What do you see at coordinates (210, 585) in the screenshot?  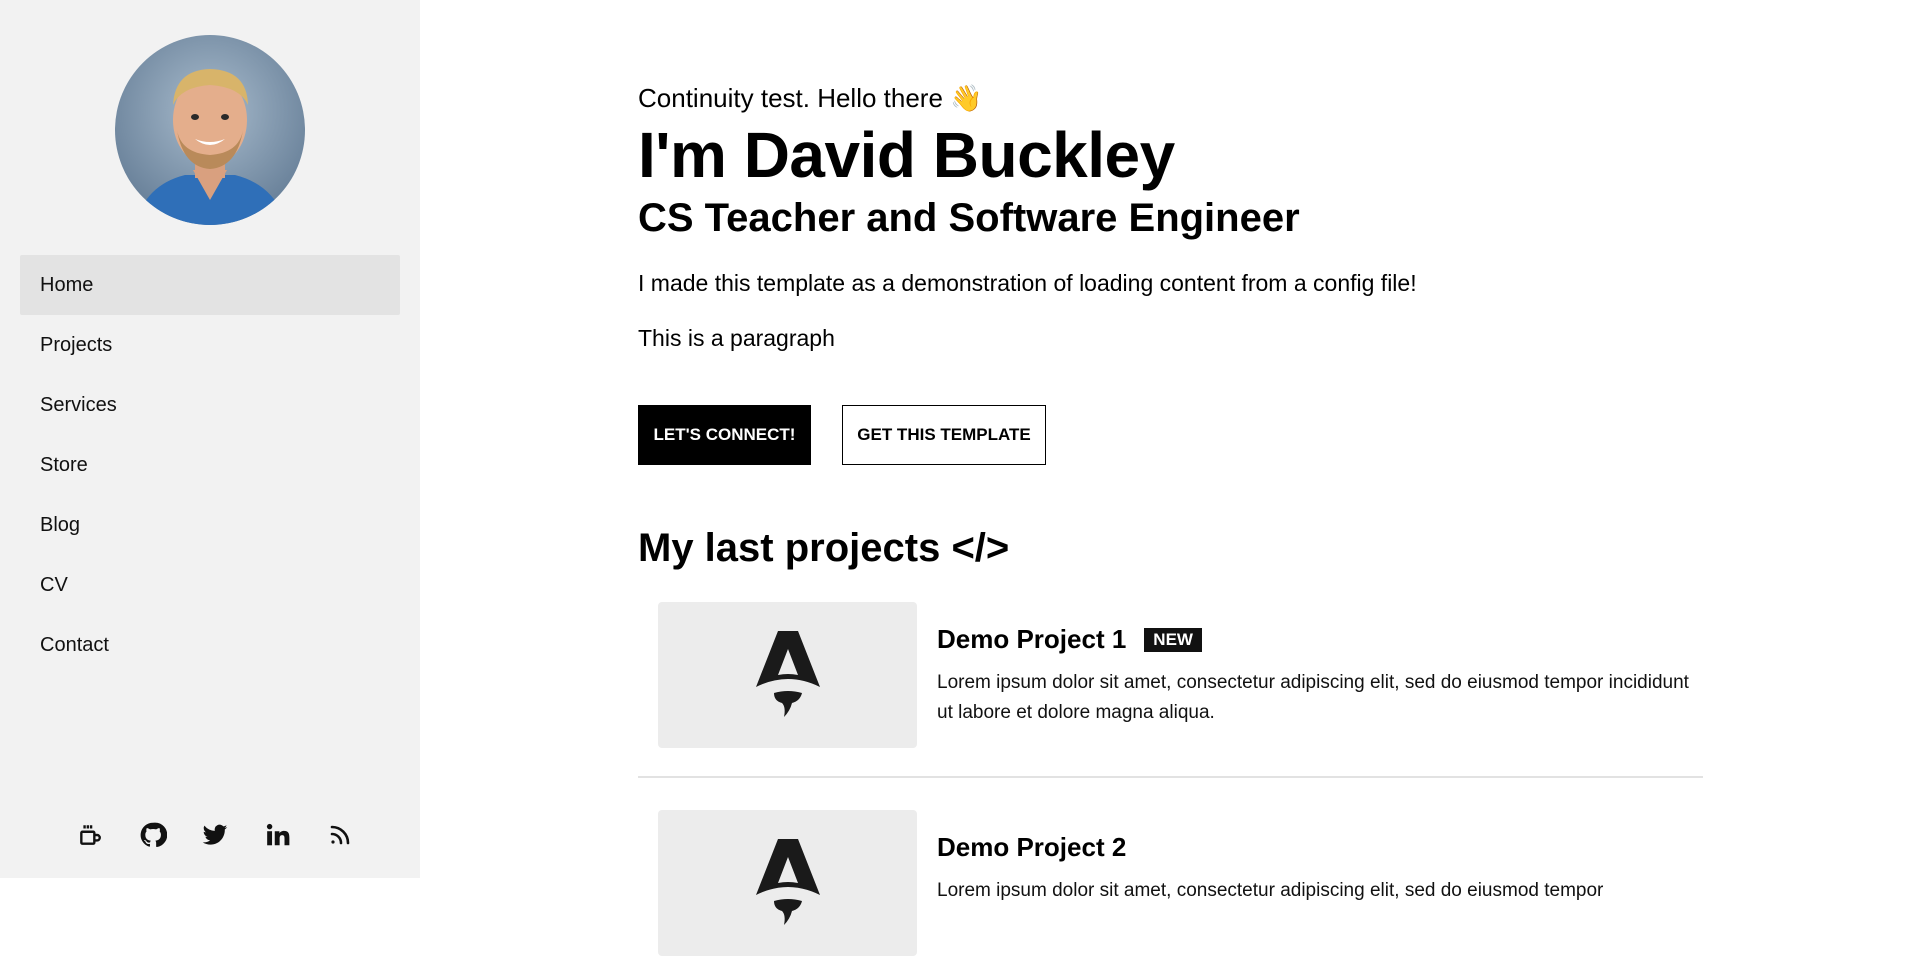 I see `nav-item-cv: CV` at bounding box center [210, 585].